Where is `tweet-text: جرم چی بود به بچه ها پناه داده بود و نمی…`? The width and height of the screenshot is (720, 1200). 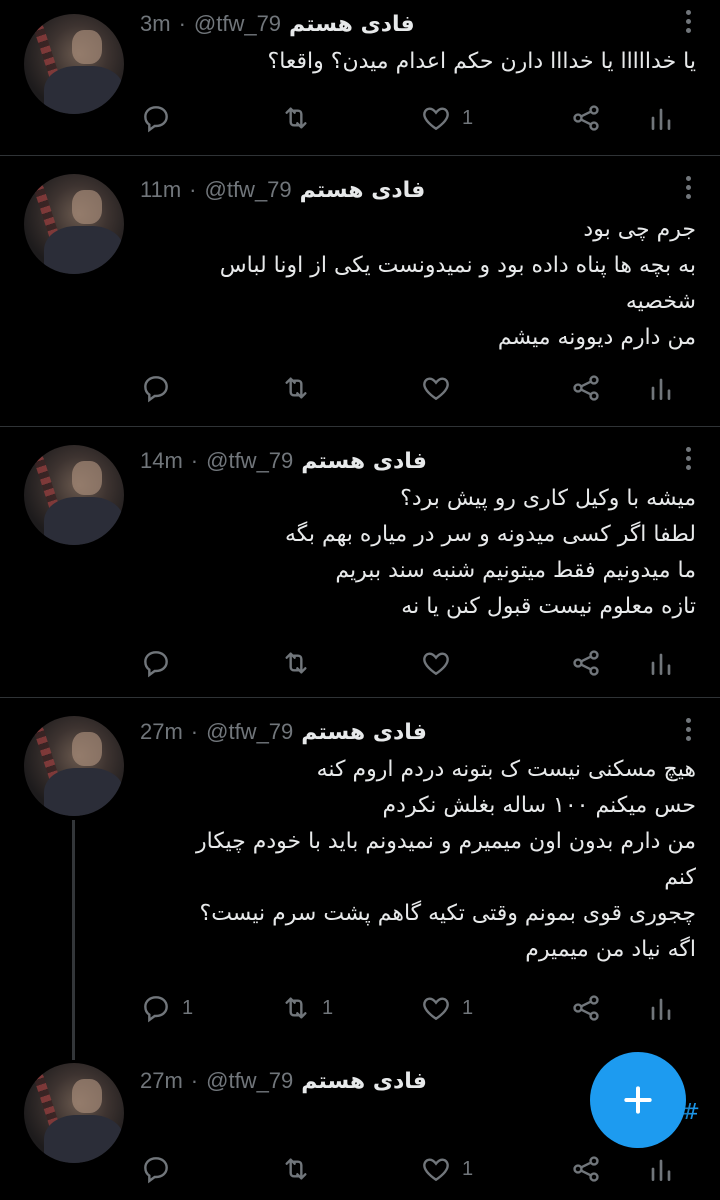
tweet-text: جرم چی بود به بچه ها پناه داده بود و نمی… is located at coordinates (418, 284).